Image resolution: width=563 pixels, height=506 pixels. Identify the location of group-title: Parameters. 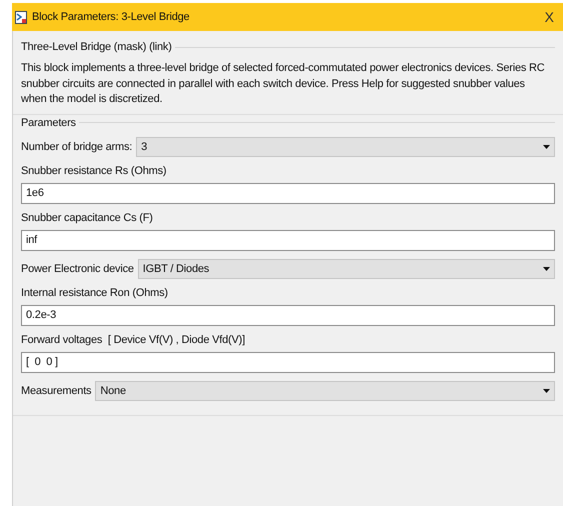
(48, 122).